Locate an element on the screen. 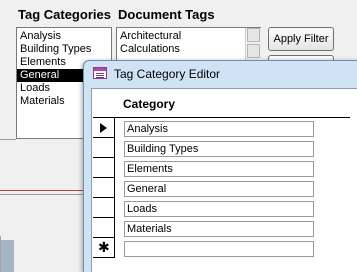  category-field: Elements is located at coordinates (219, 169).